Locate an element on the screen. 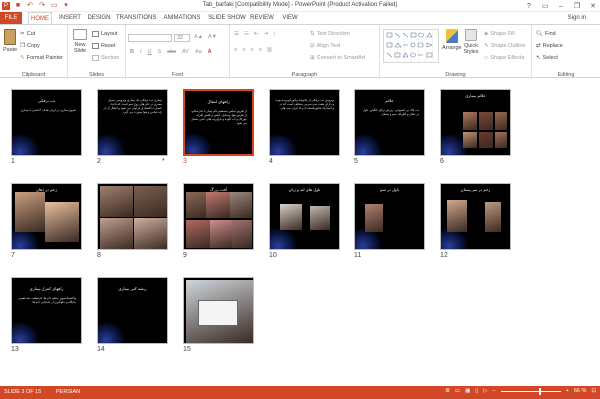  justify-icon: ≡ is located at coordinates (260, 50).